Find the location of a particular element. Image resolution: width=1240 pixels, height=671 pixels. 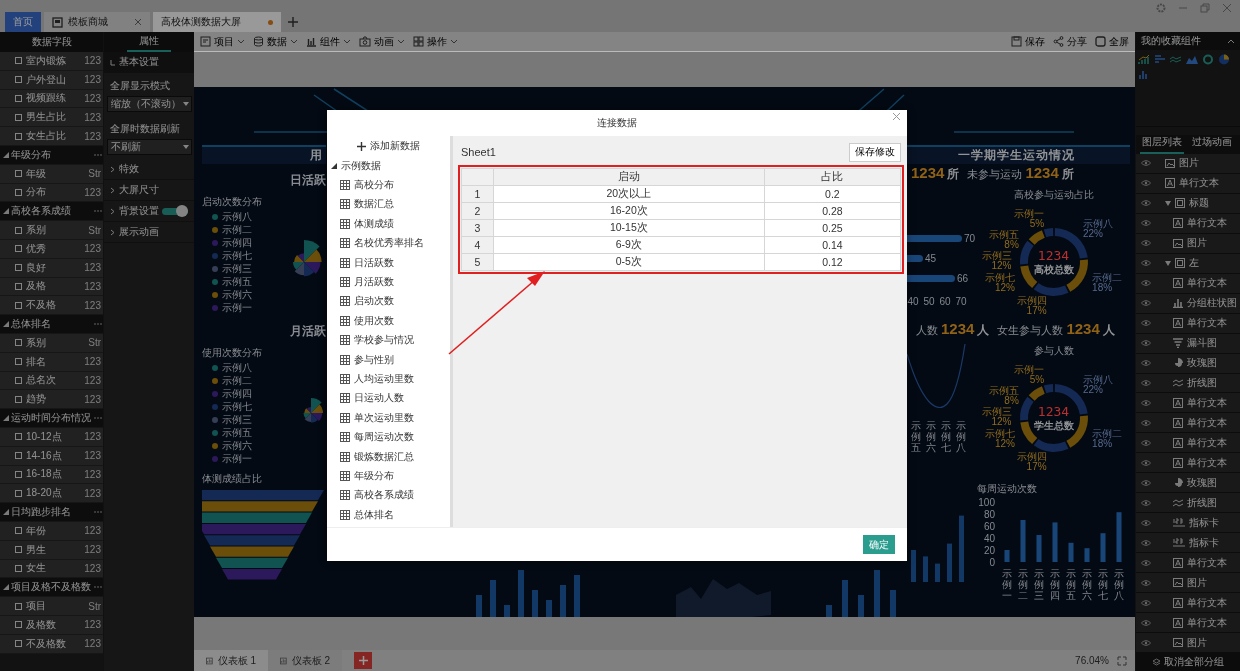

dataset-item: 单次运动里数 is located at coordinates (388, 418).